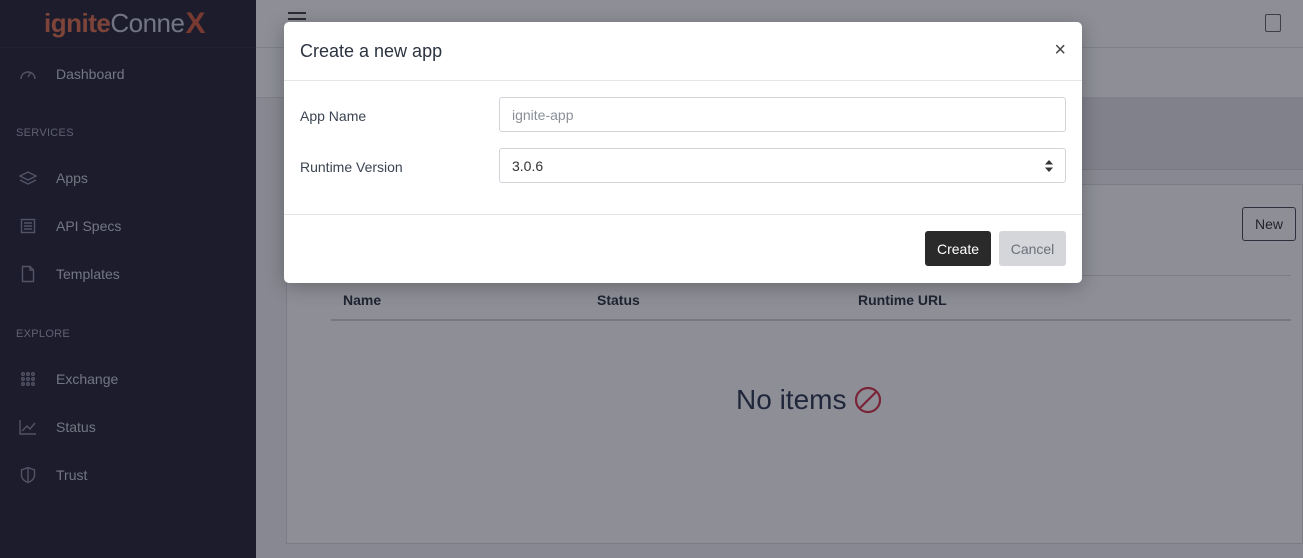 The image size is (1303, 558). Describe the element at coordinates (782, 165) in the screenshot. I see `runtime-version-select: 3.0.6` at that location.